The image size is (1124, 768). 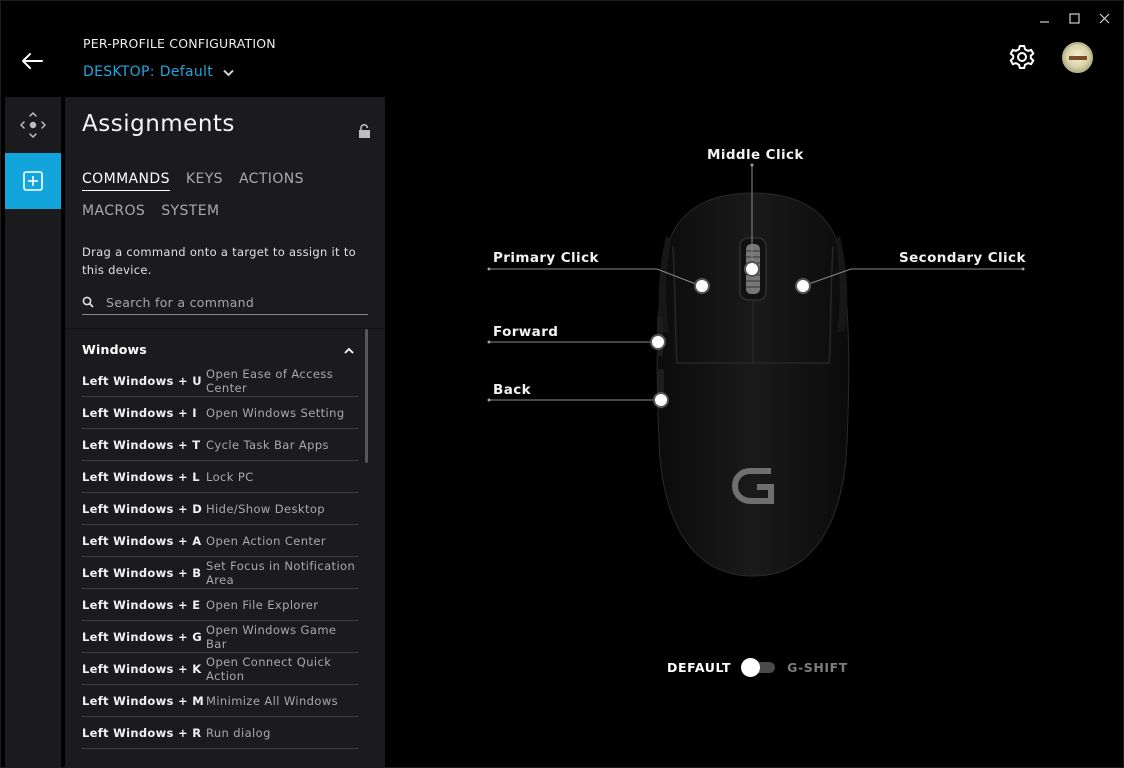 I want to click on command-description: Open Action Center, so click(x=266, y=540).